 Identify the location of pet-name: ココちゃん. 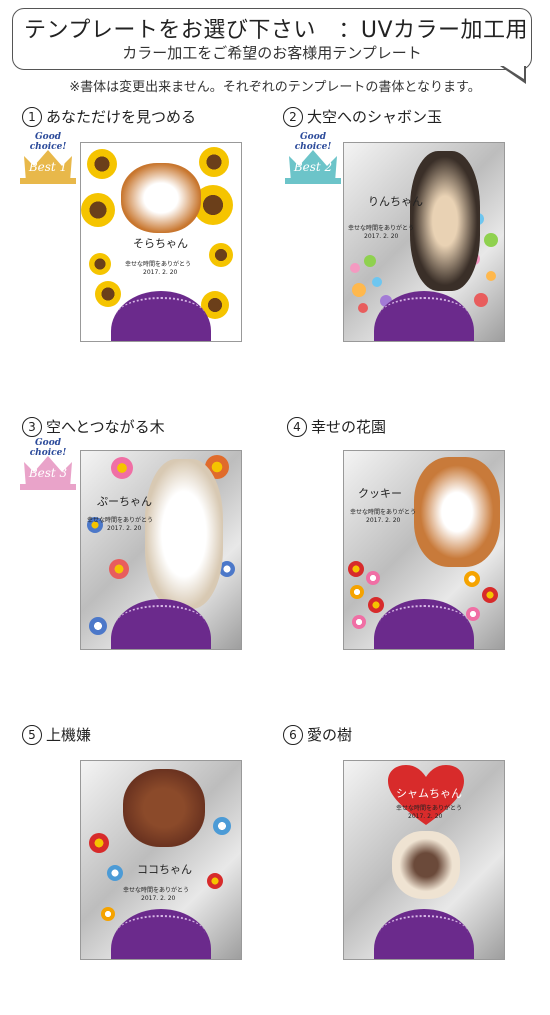
(164, 869).